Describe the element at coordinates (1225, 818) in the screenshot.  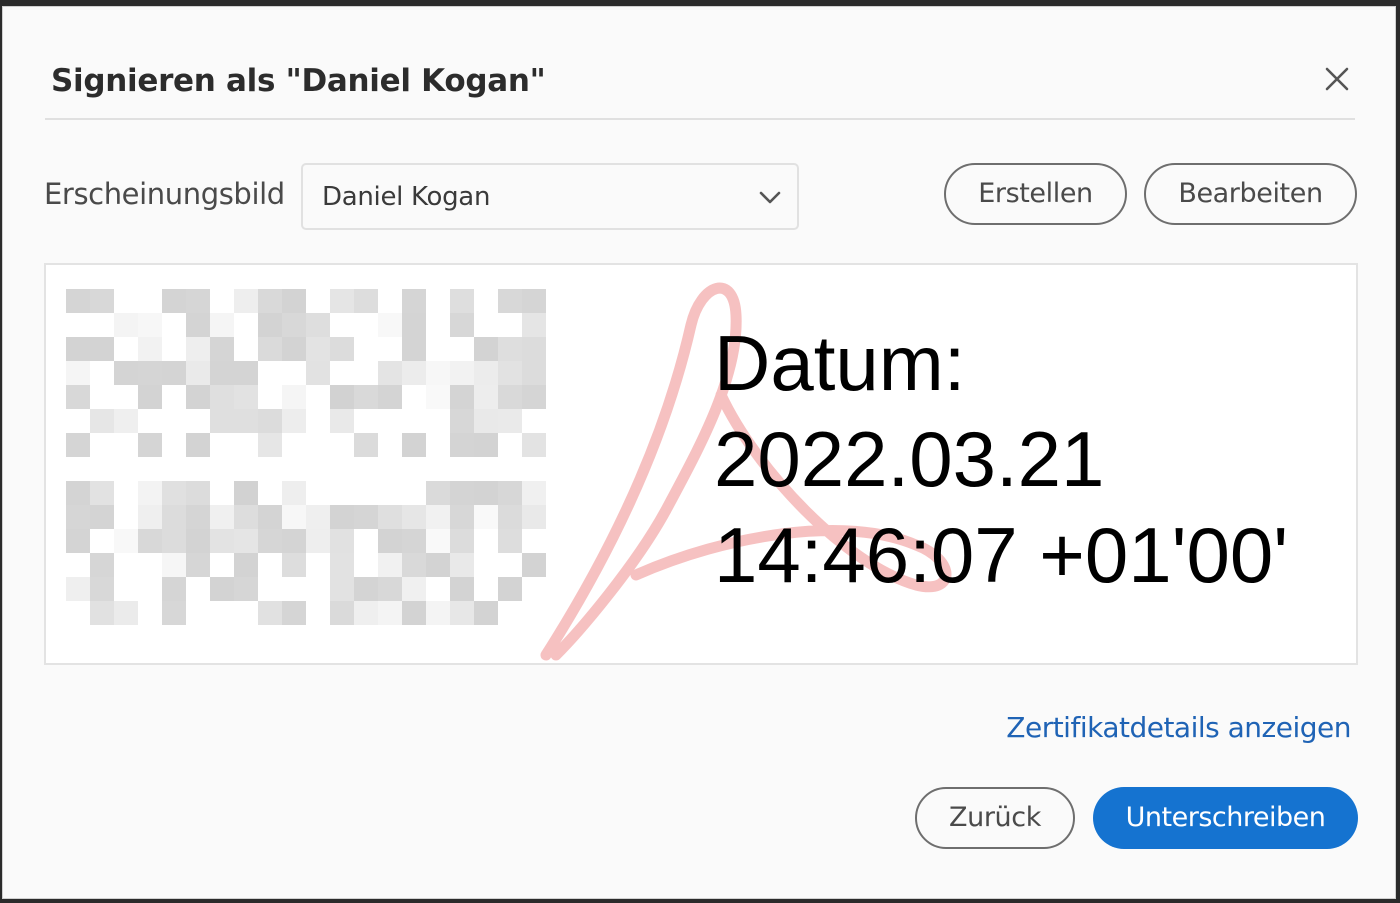
I see `sign-button: Unterschreiben` at that location.